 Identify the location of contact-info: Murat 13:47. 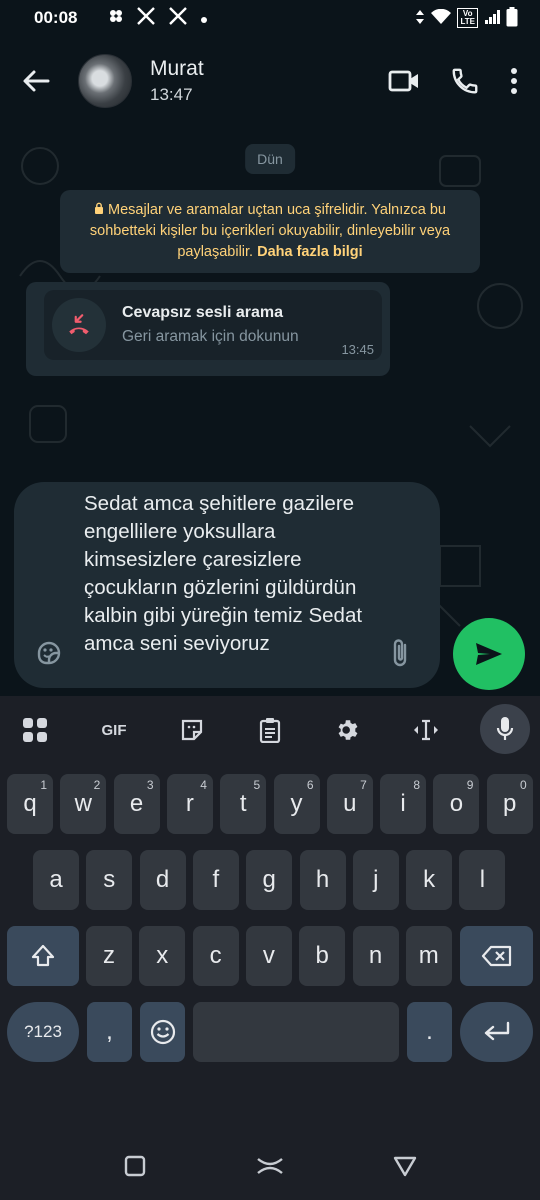
(177, 81).